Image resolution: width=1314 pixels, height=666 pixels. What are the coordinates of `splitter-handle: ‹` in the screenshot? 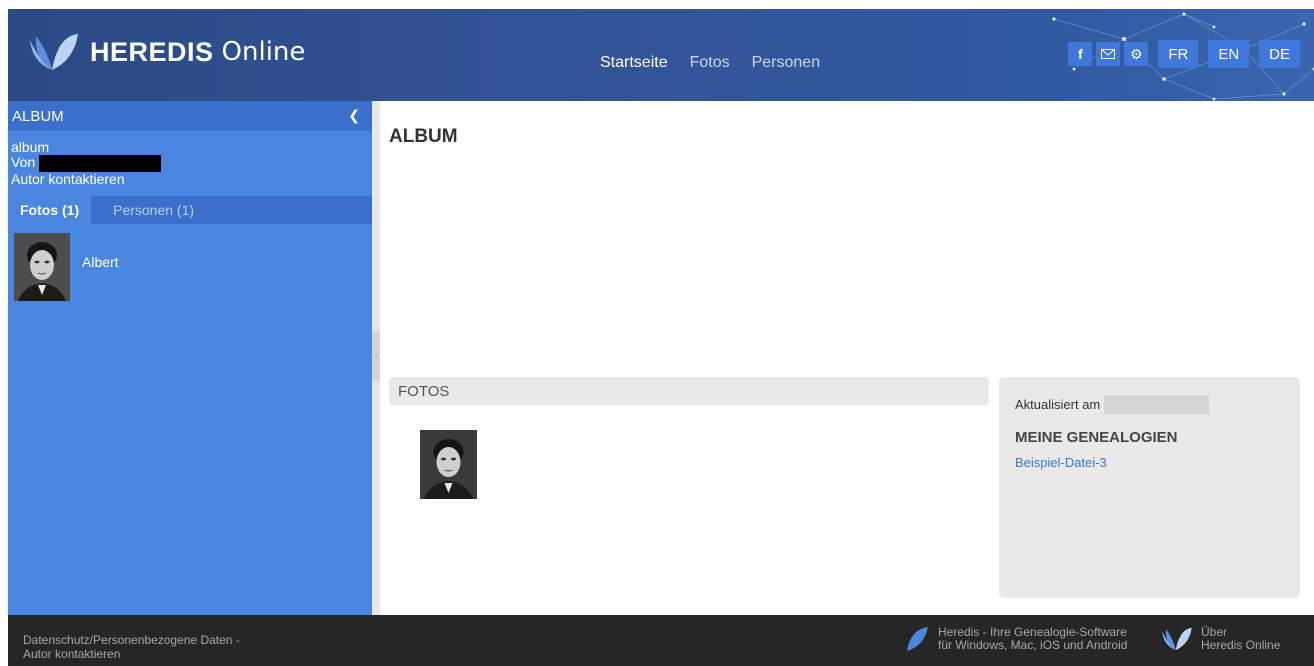 It's located at (376, 356).